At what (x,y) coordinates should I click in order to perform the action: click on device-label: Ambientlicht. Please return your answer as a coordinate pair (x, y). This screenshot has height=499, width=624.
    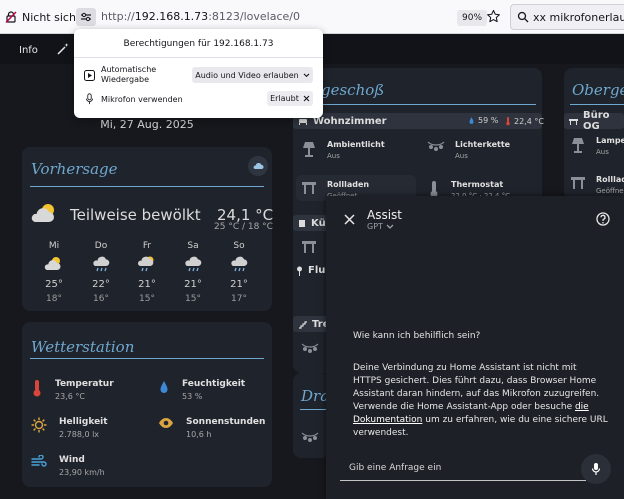
    Looking at the image, I should click on (356, 144).